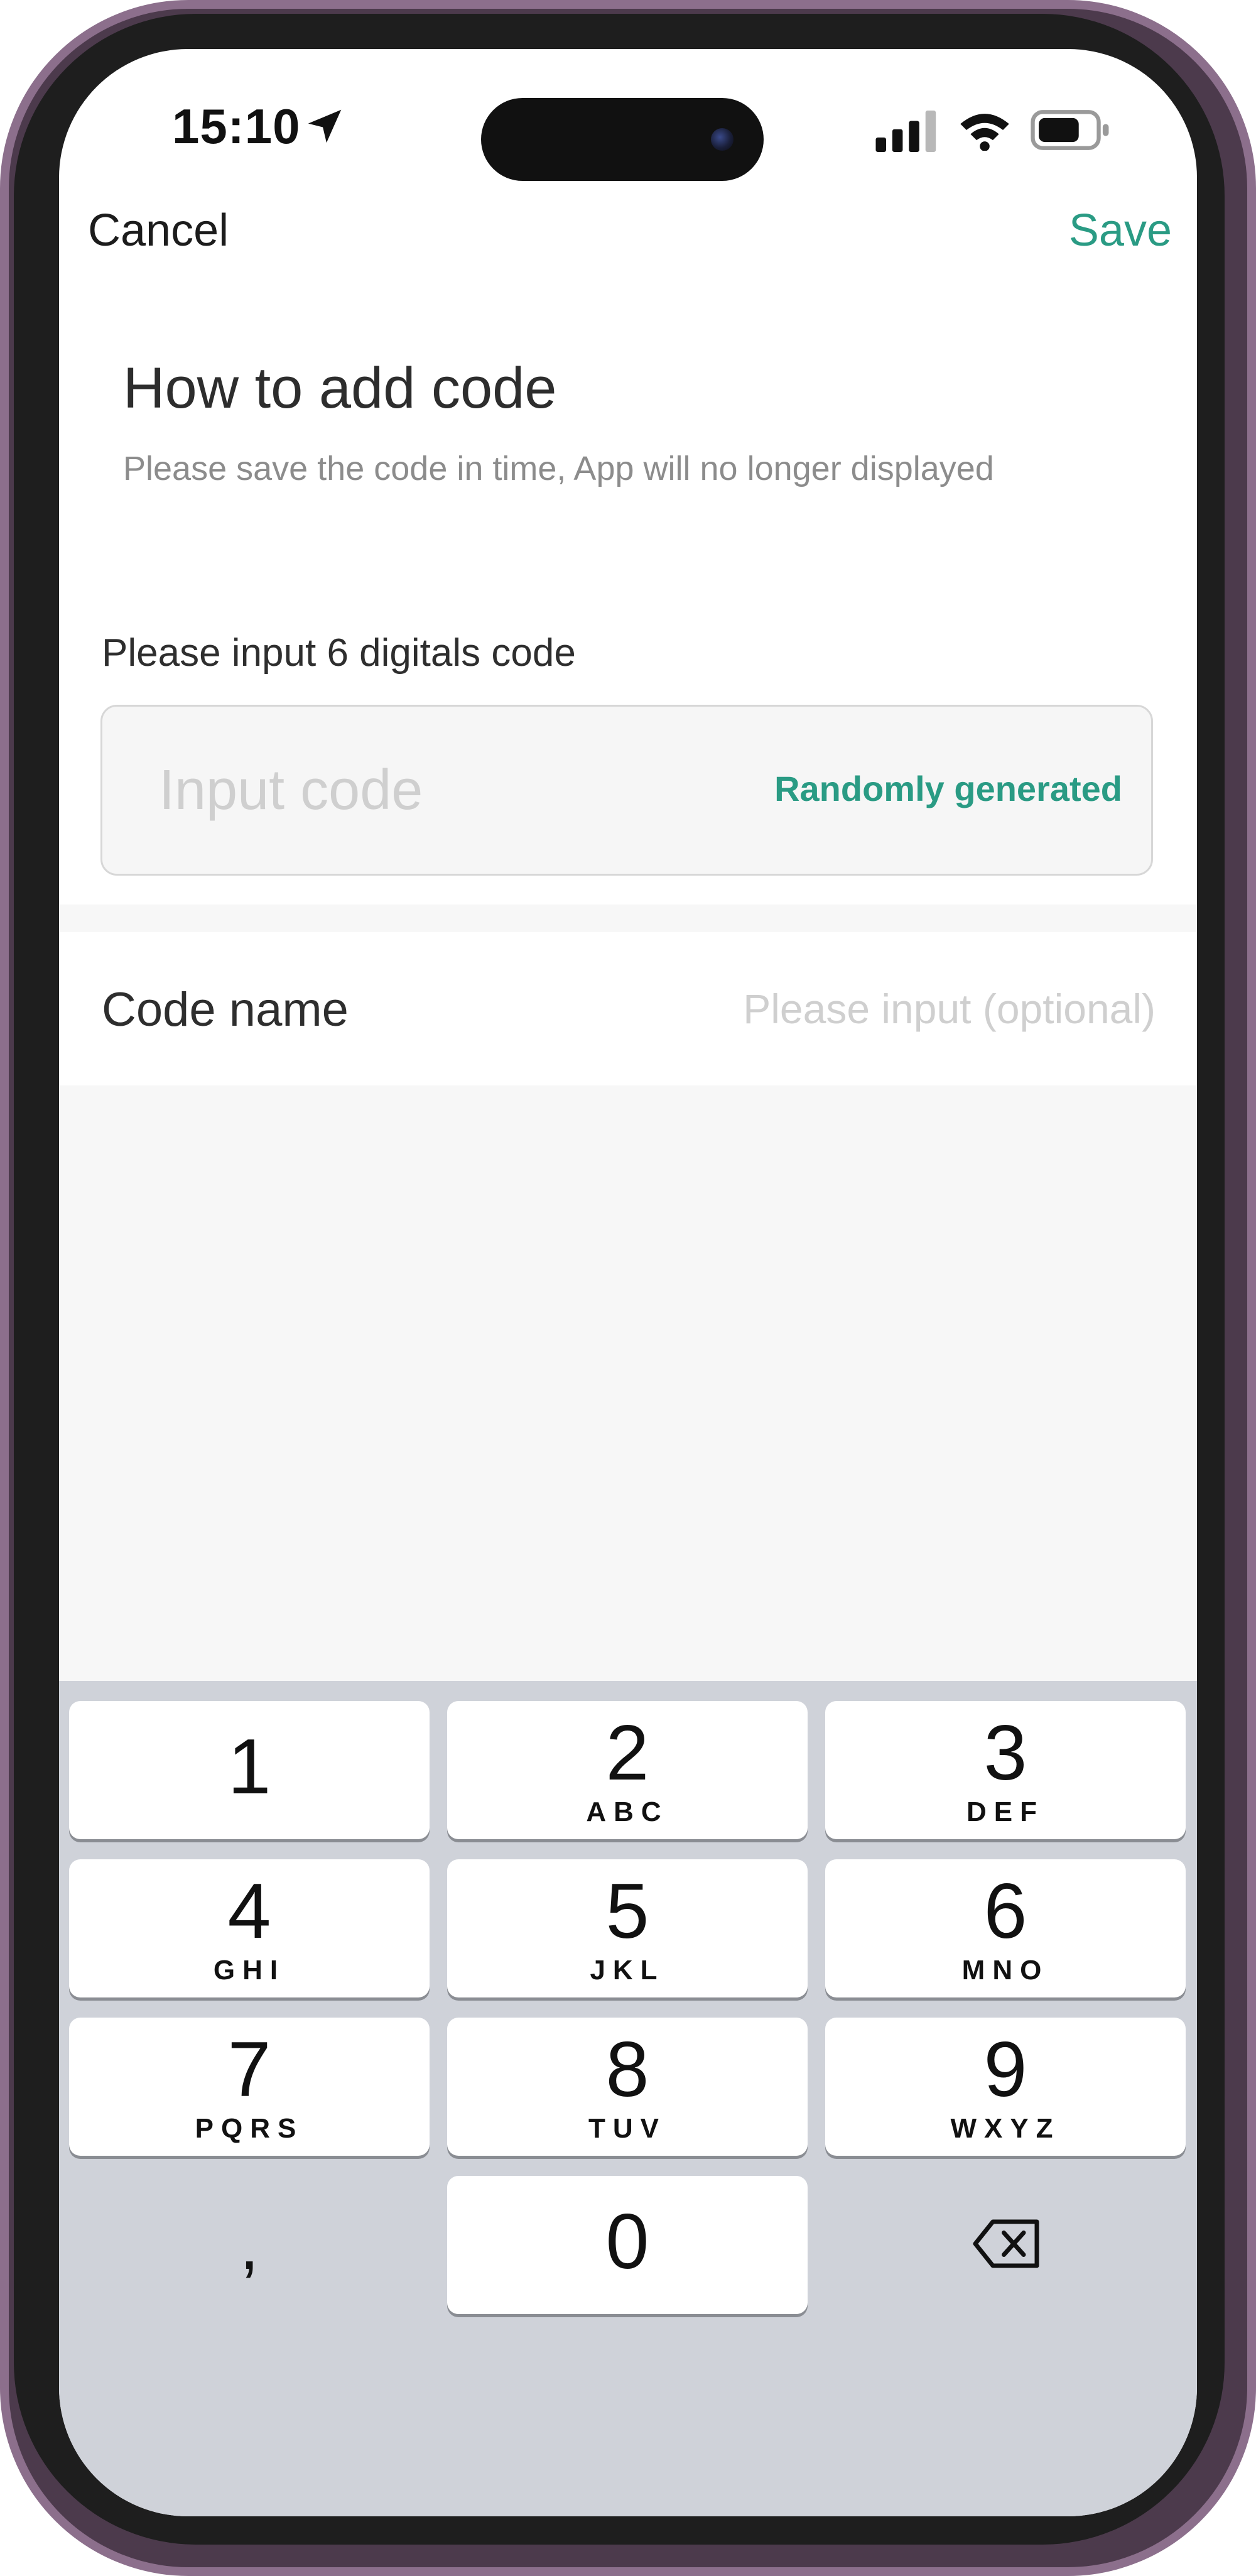  Describe the element at coordinates (627, 1971) in the screenshot. I see `key-letters: JKL` at that location.